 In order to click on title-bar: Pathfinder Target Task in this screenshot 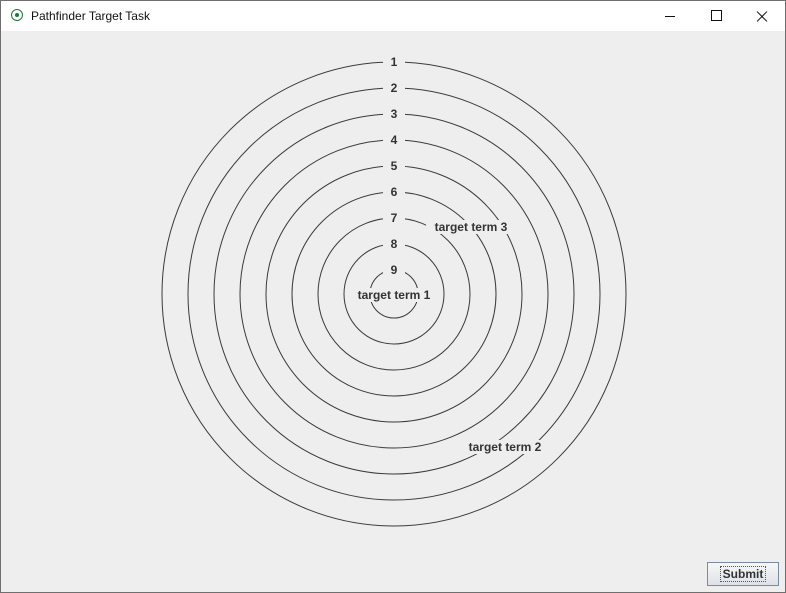, I will do `click(393, 16)`.